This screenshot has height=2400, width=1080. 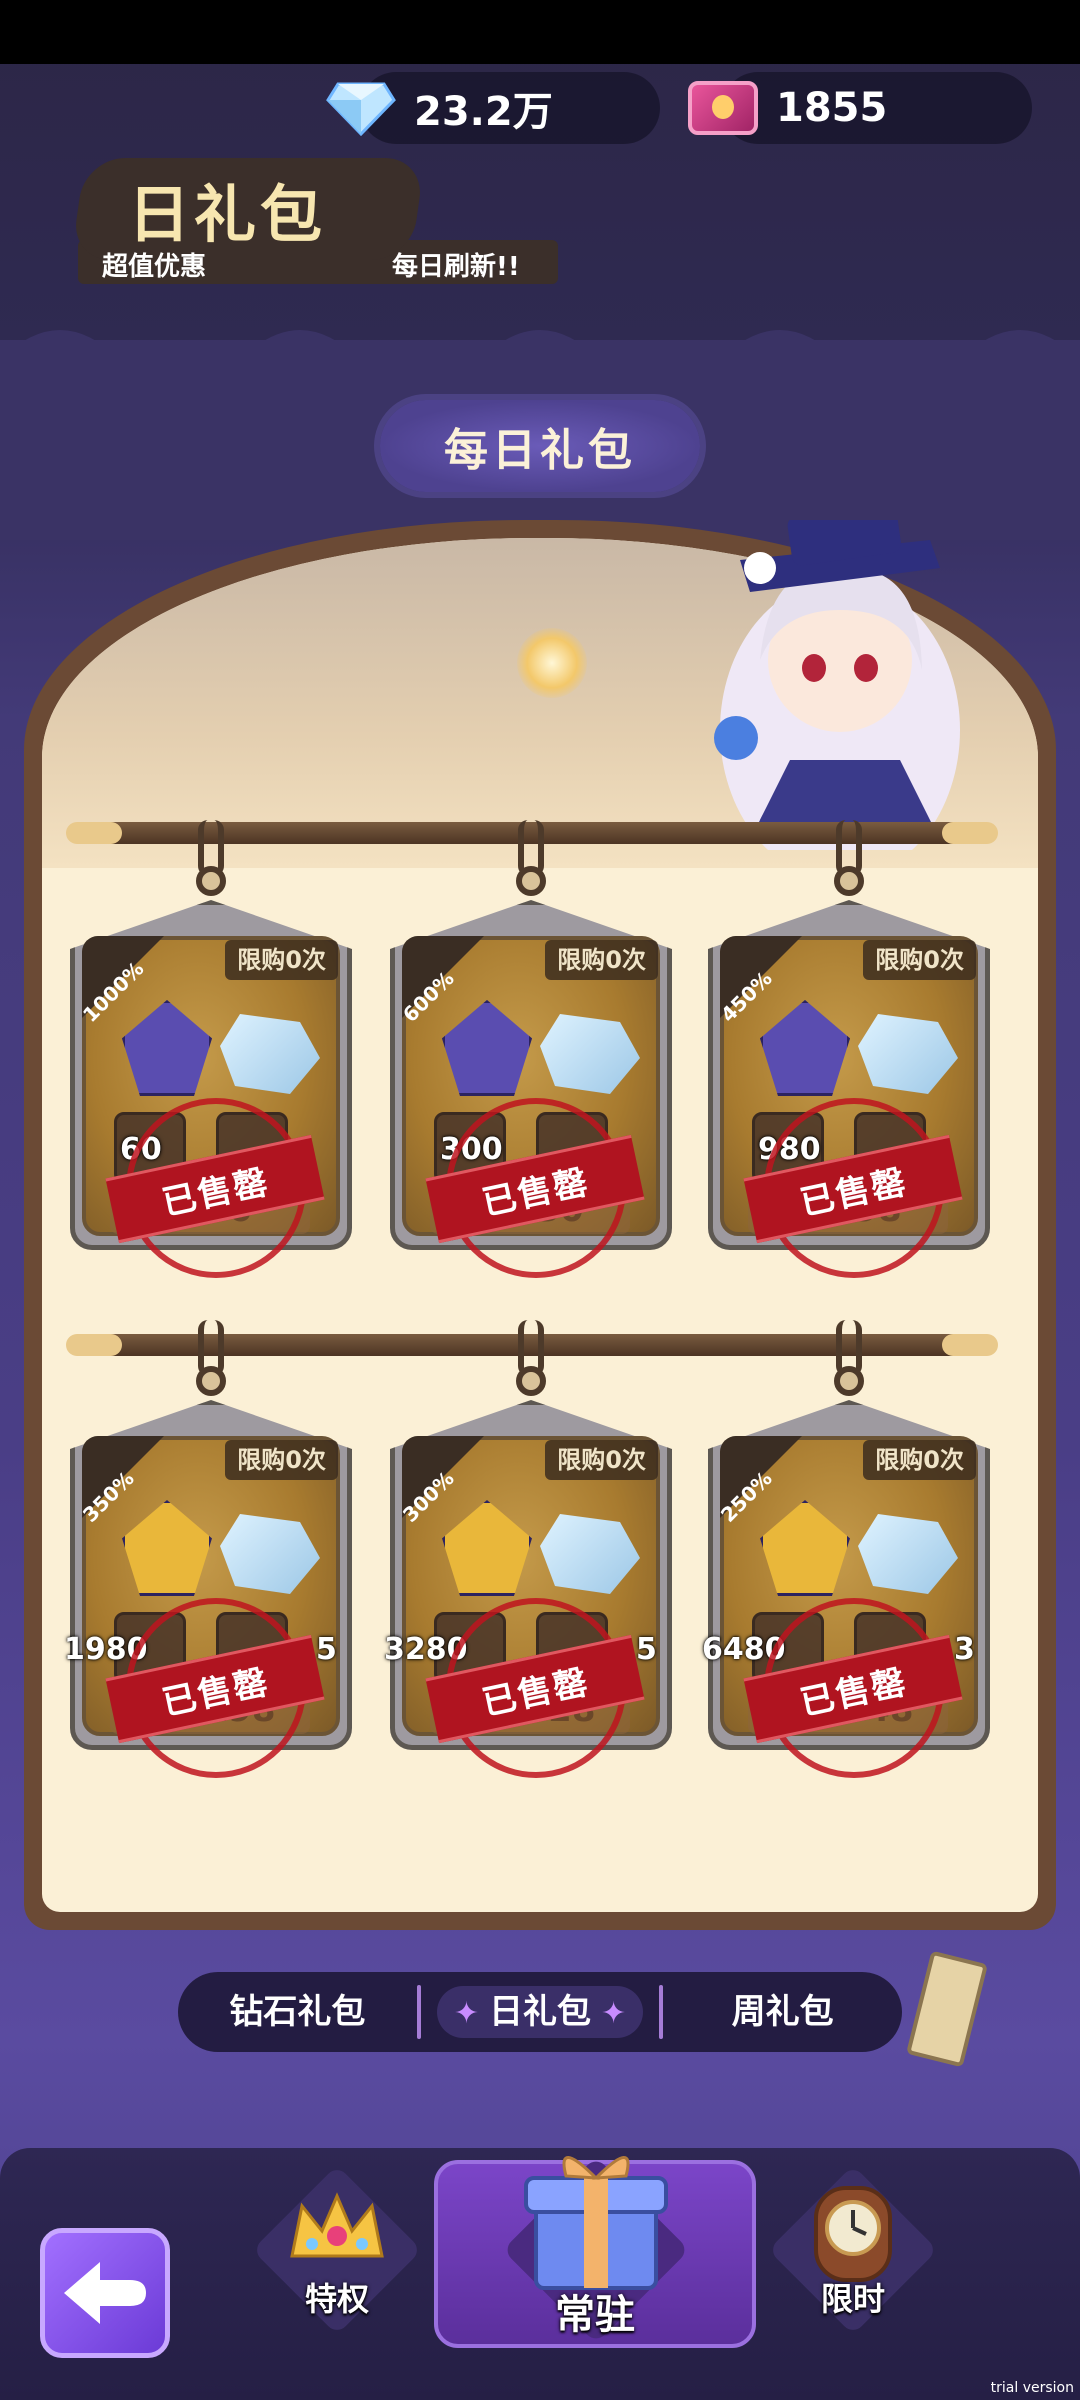 I want to click on pack-card: 1000% 限购0次 60 6 已售罄, so click(x=211, y=1049).